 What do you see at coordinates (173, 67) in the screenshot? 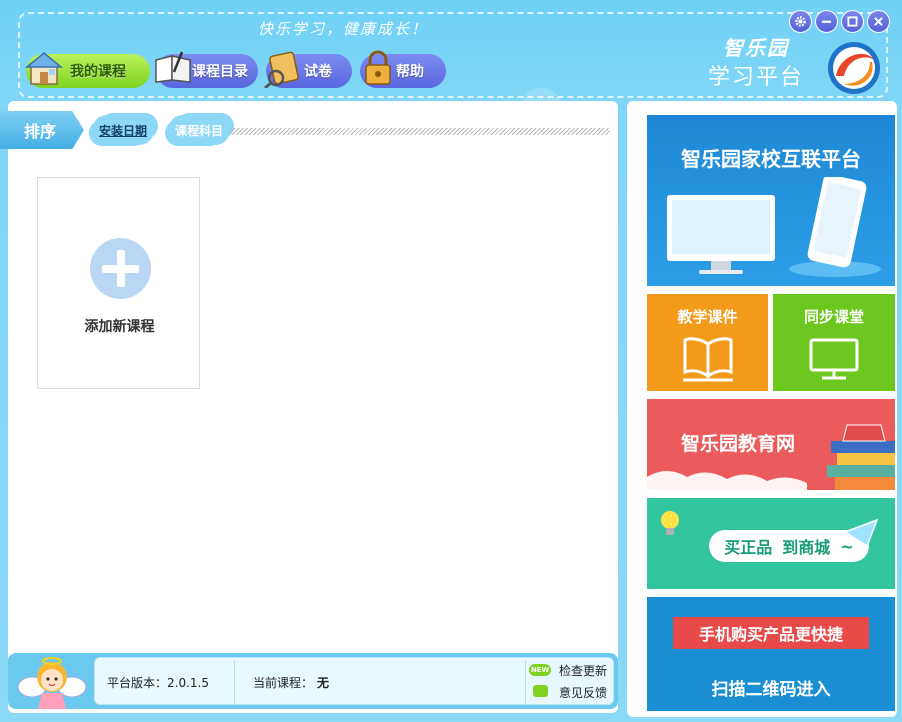
I see `book-icon` at bounding box center [173, 67].